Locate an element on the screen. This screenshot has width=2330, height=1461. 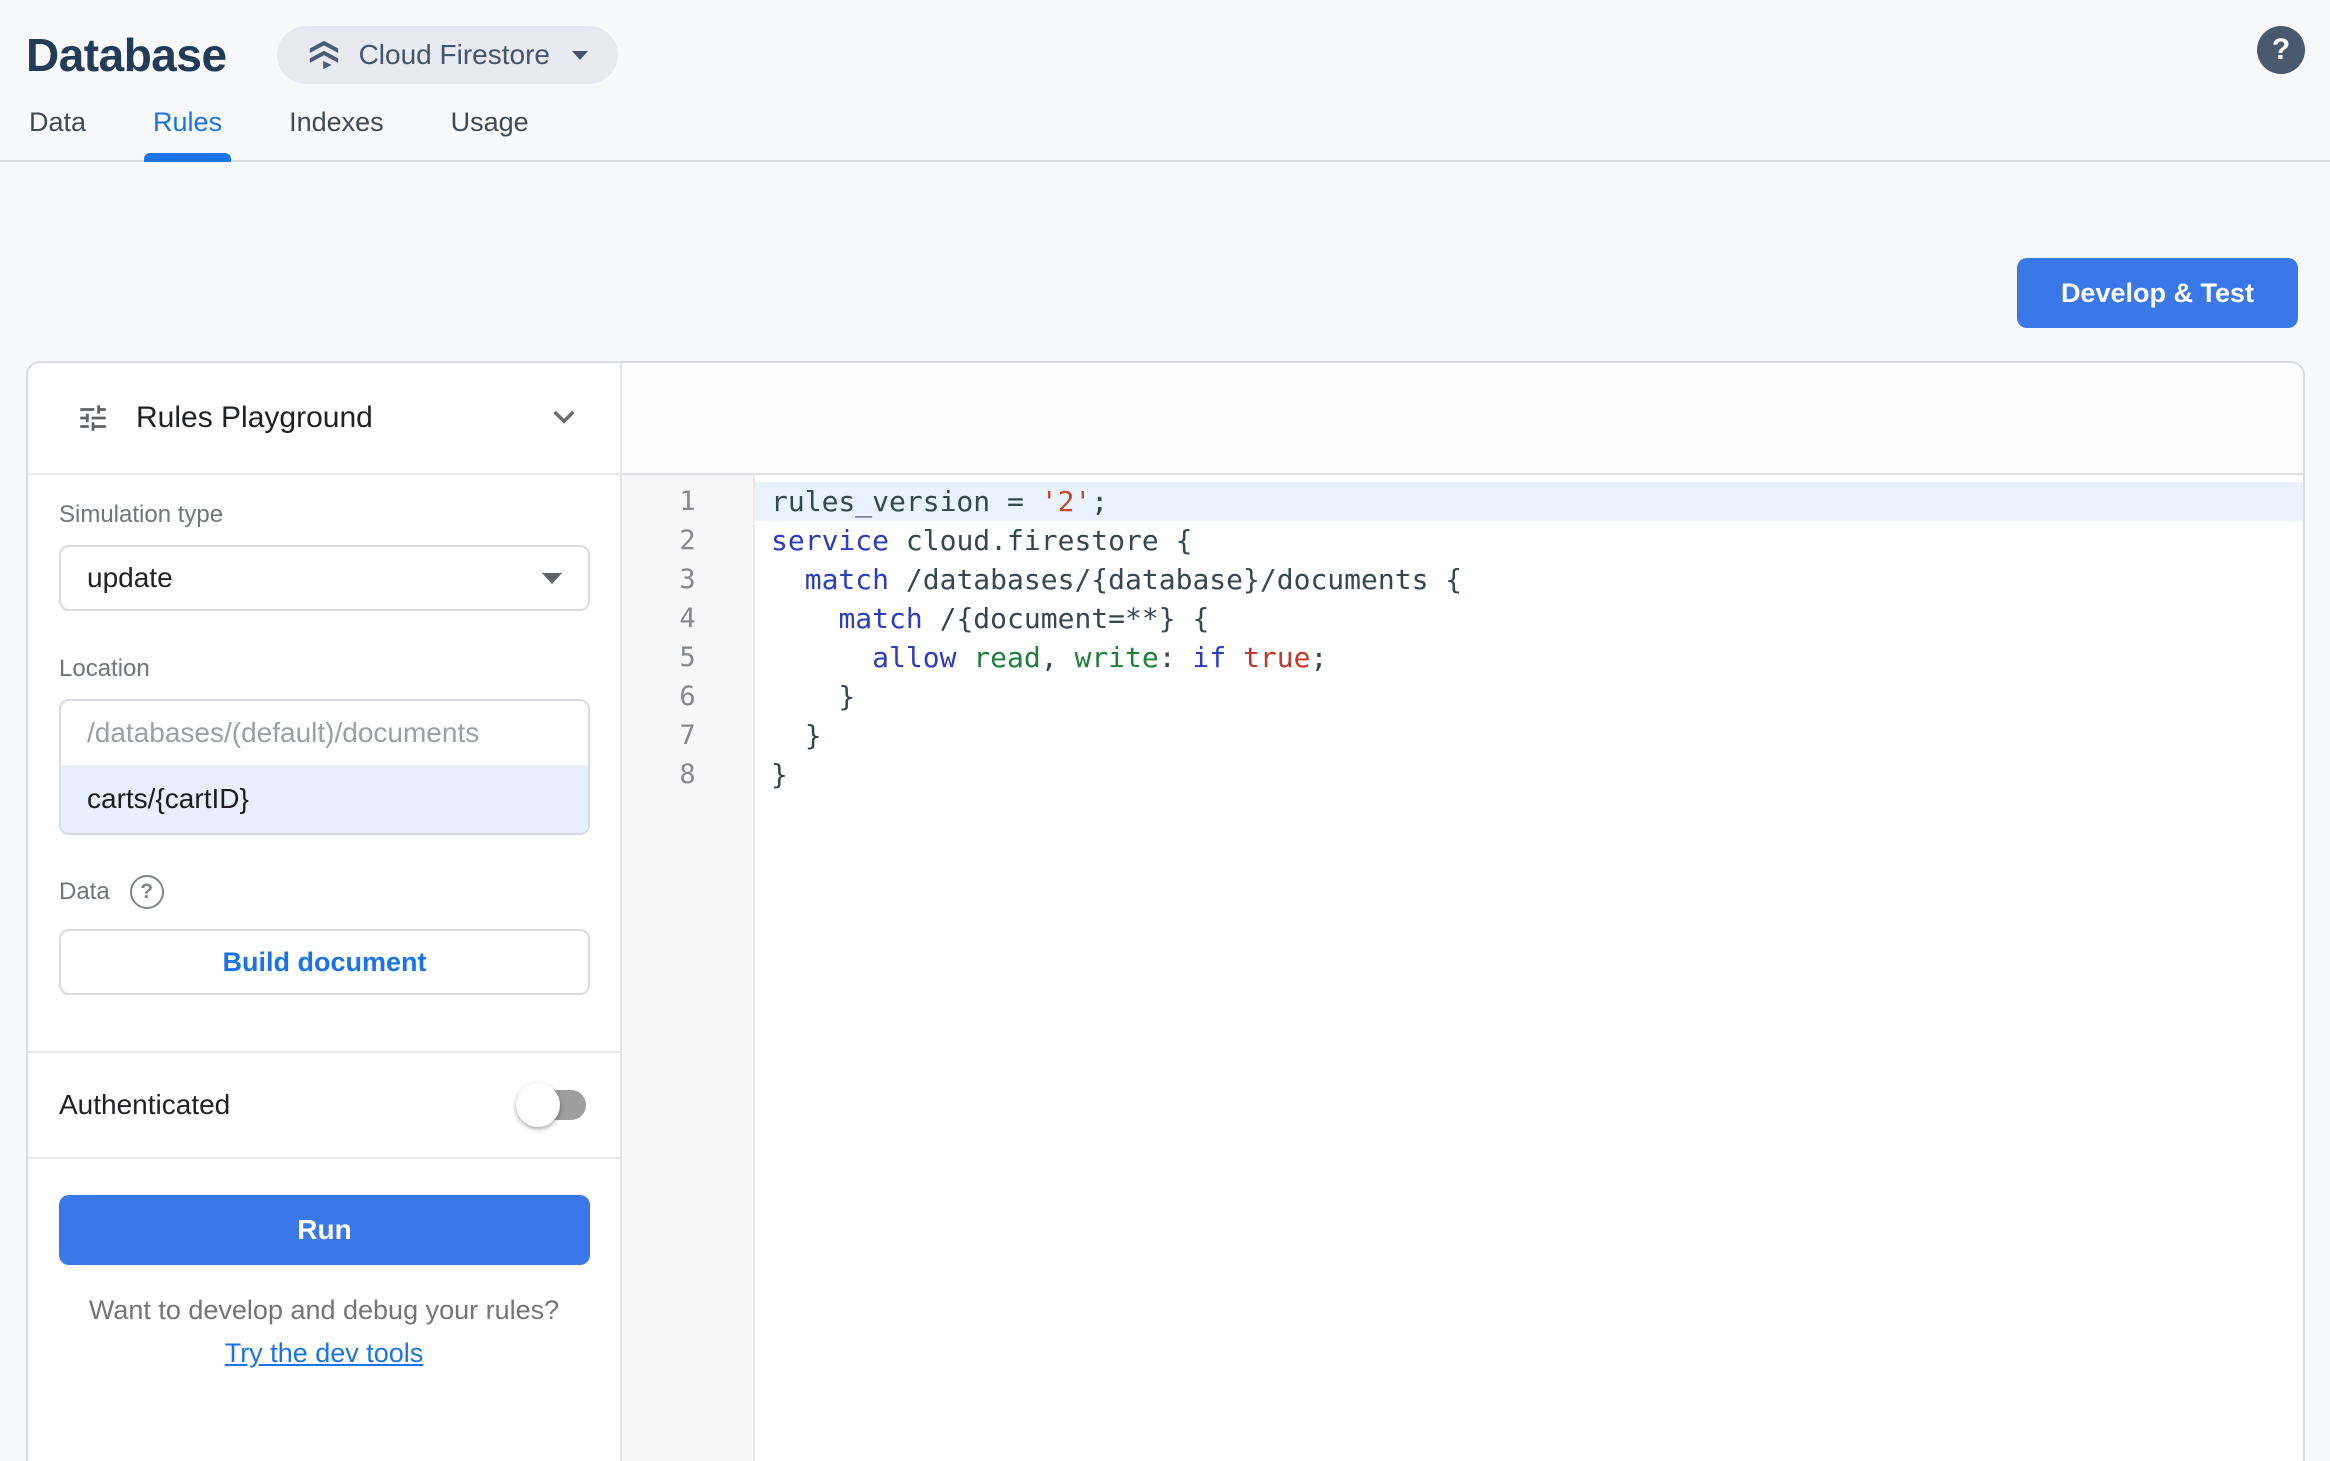
code-line: match /{document=**} { is located at coordinates (1529, 618).